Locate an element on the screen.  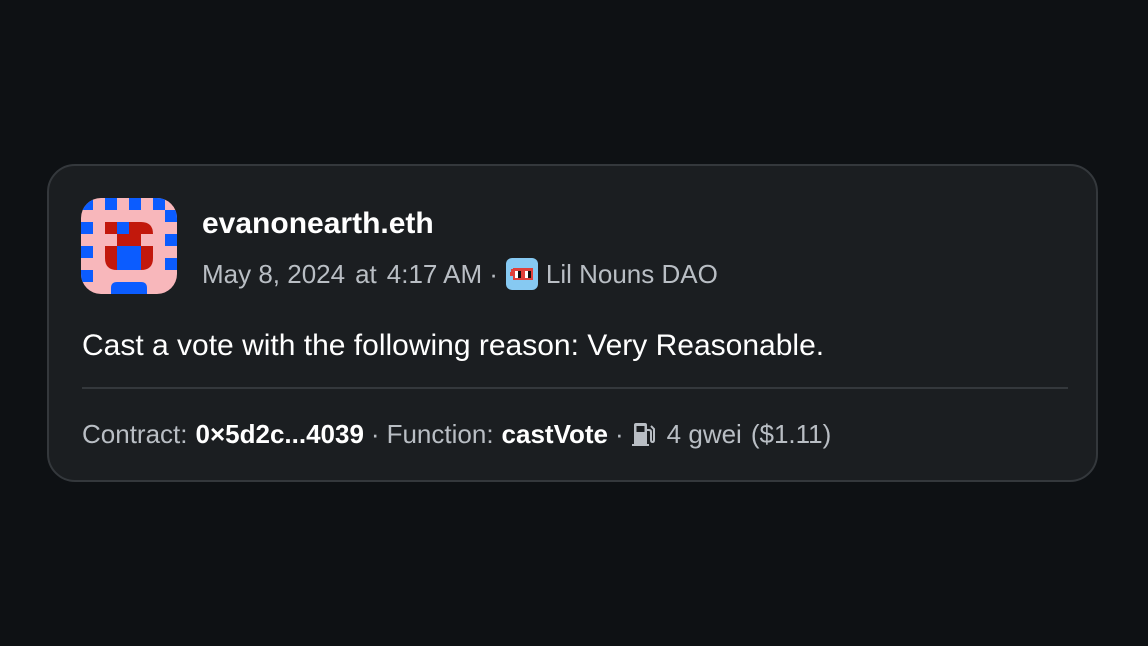
author-avatar is located at coordinates (129, 246).